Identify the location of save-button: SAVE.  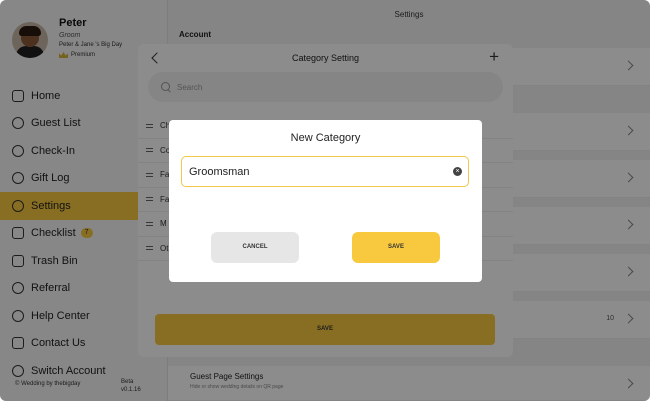
(396, 247).